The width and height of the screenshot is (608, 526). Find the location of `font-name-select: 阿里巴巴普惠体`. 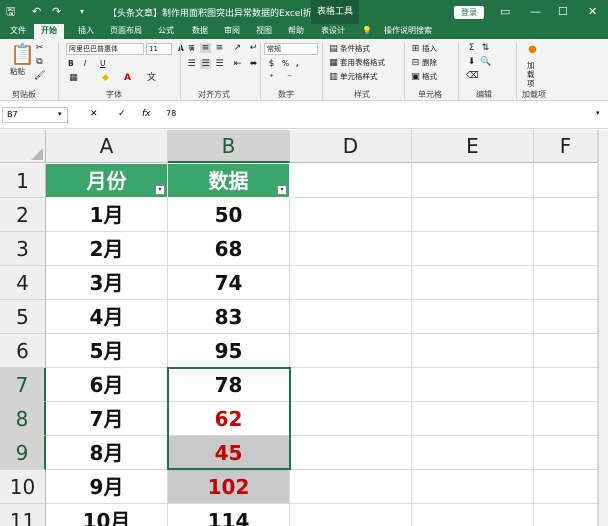

font-name-select: 阿里巴巴普惠体 is located at coordinates (105, 49).